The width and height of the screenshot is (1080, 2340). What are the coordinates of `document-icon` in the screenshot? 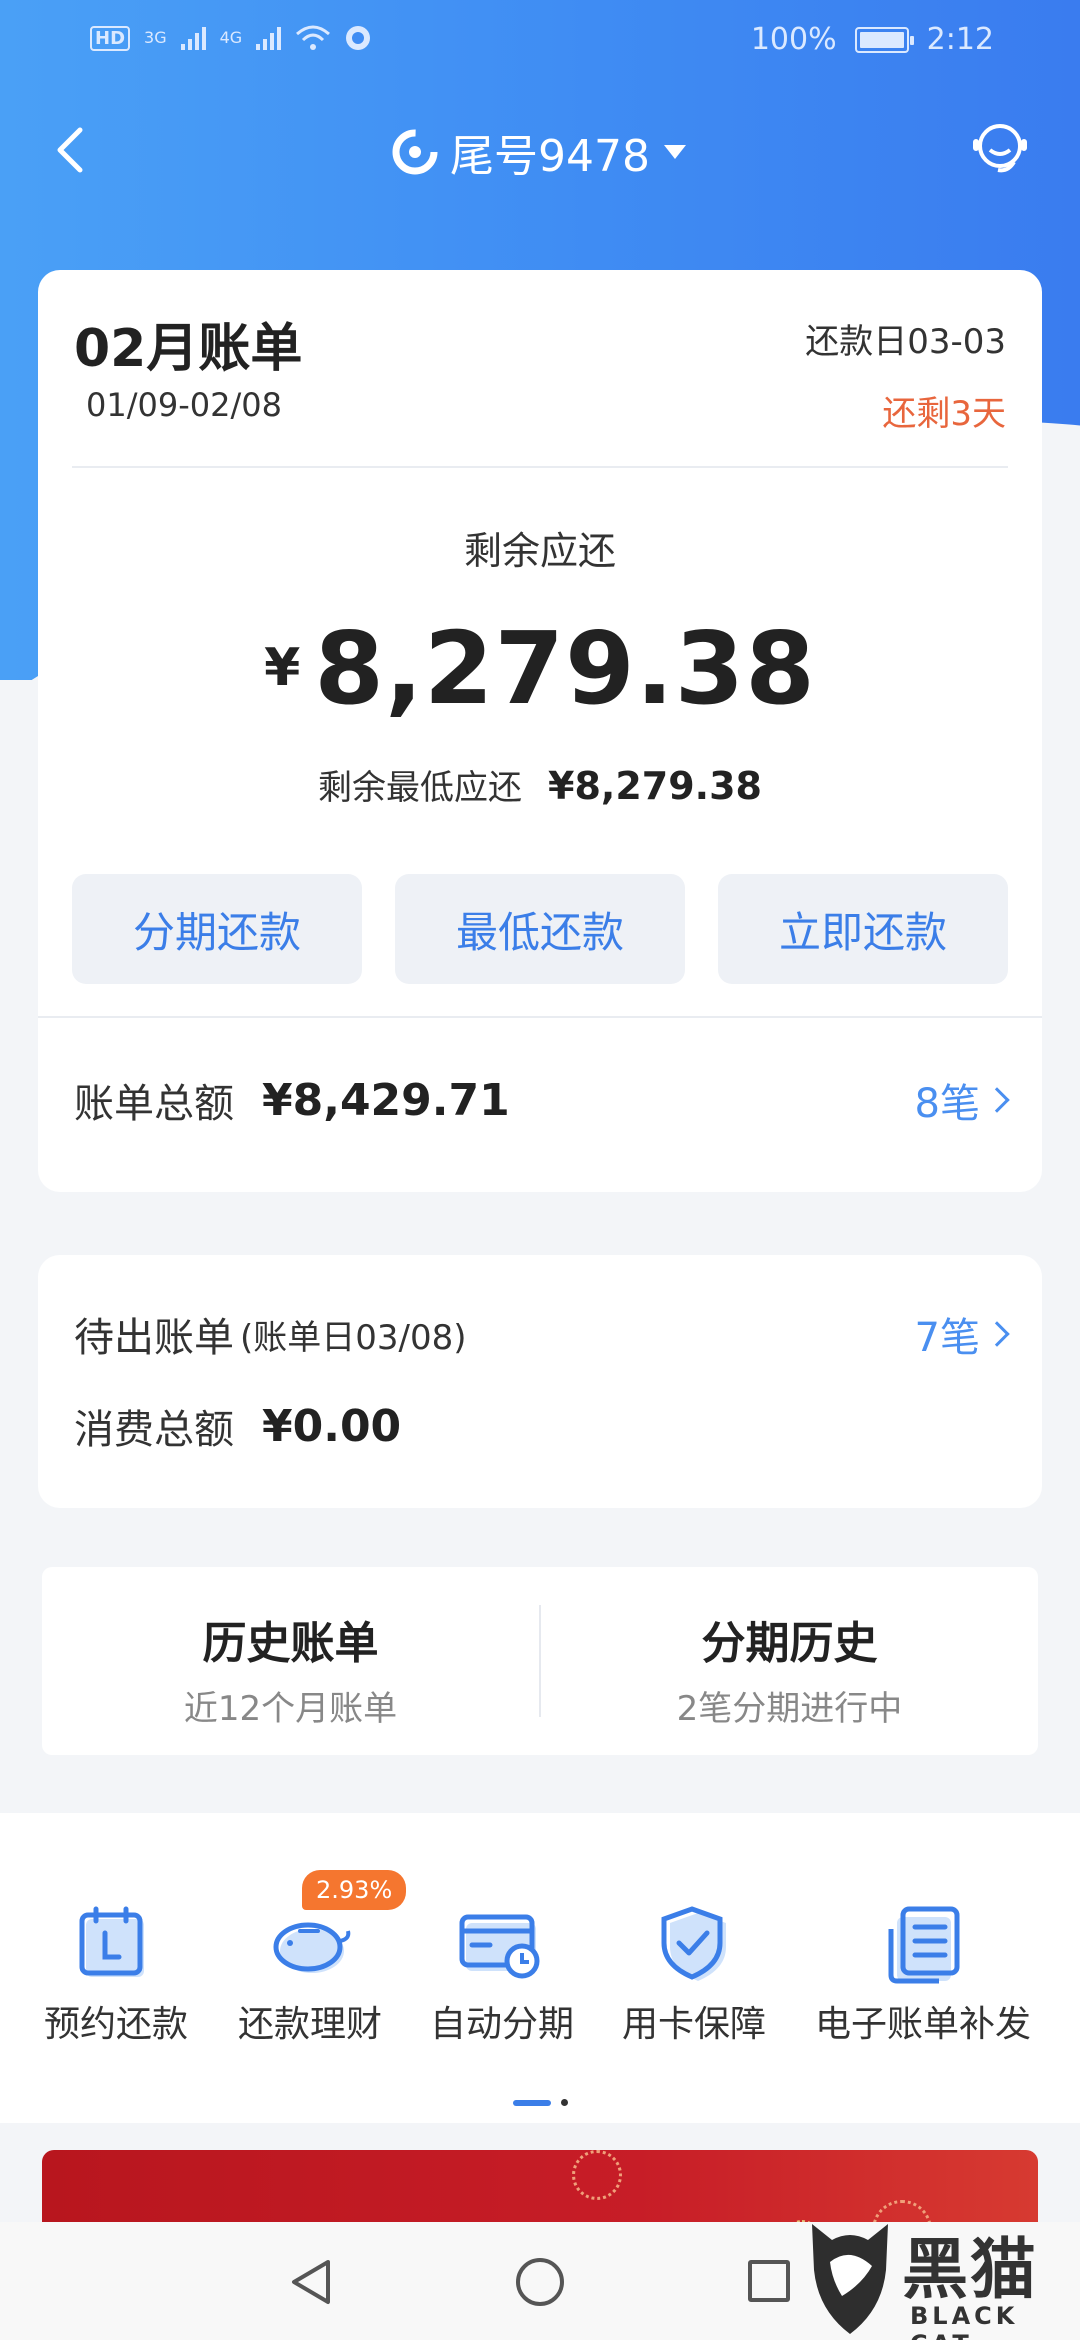 It's located at (924, 1945).